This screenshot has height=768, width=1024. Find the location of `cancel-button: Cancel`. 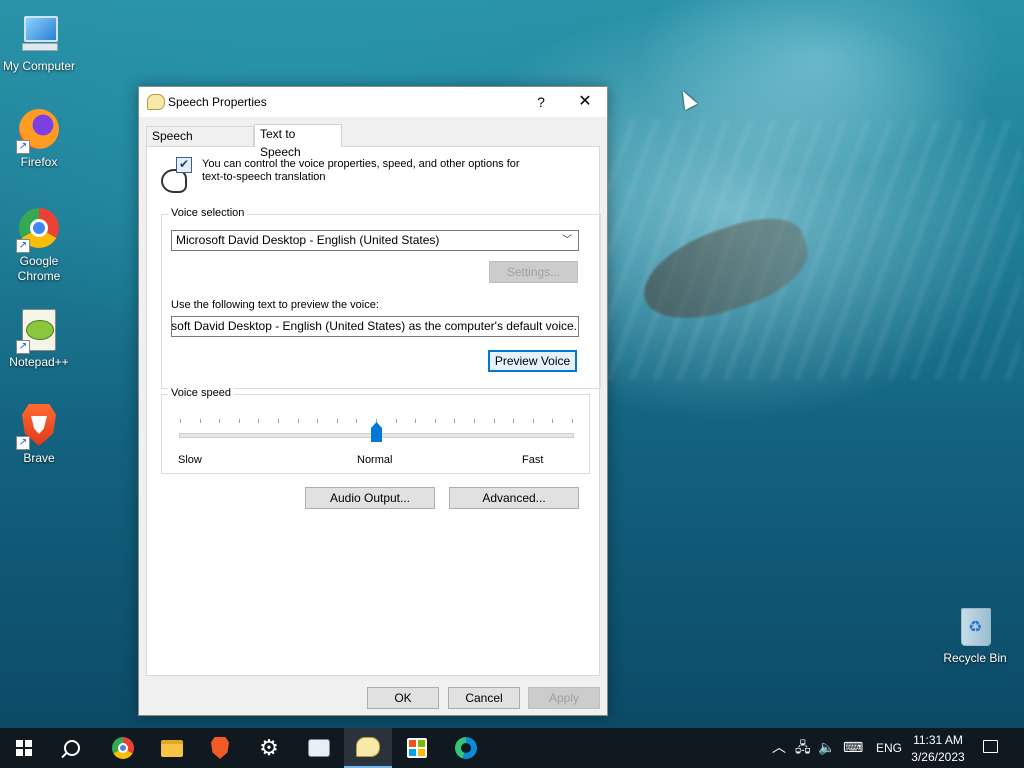

cancel-button: Cancel is located at coordinates (484, 698).